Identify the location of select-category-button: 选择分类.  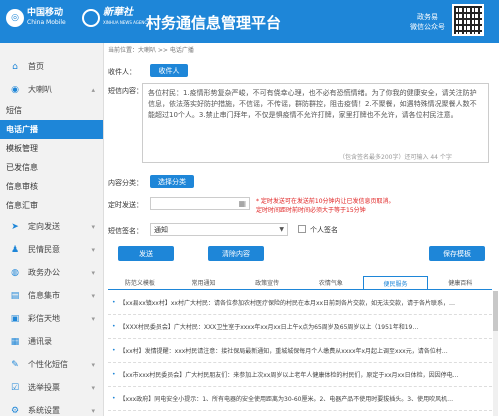
(172, 181).